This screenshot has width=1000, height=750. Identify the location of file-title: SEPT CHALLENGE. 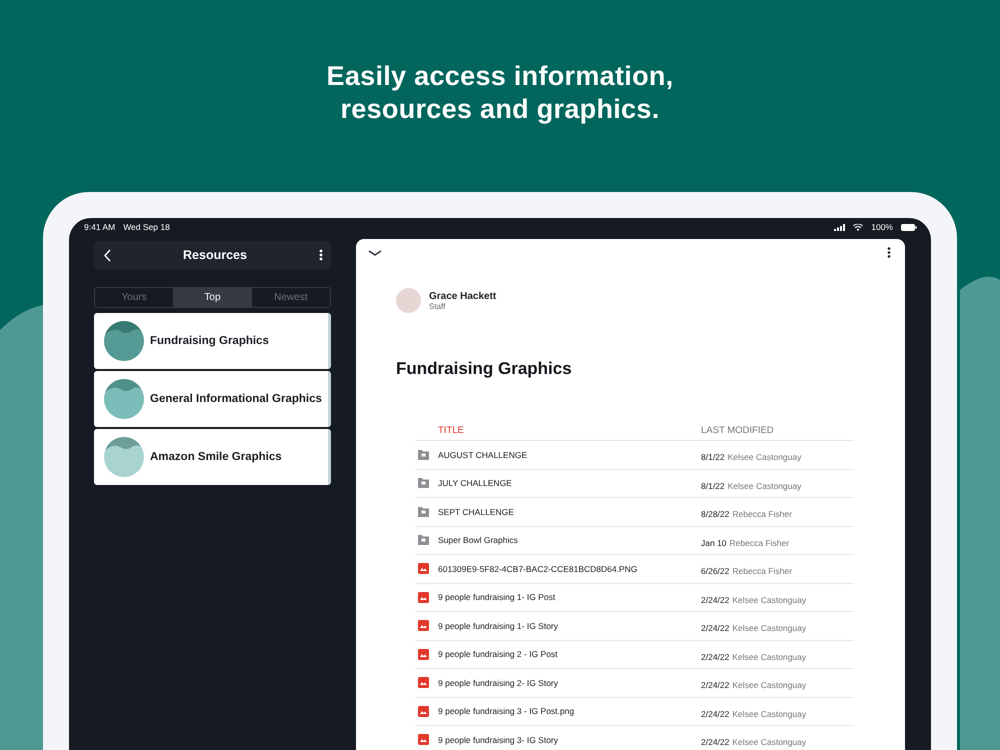
(476, 511).